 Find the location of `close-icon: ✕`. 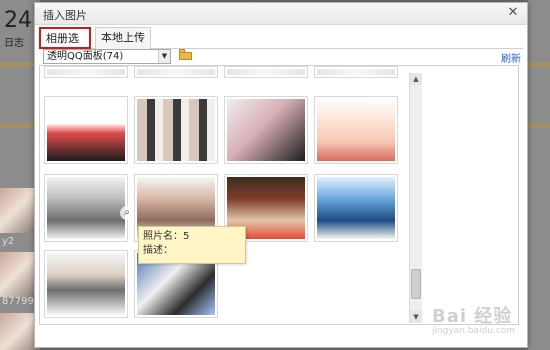

close-icon: ✕ is located at coordinates (513, 13).